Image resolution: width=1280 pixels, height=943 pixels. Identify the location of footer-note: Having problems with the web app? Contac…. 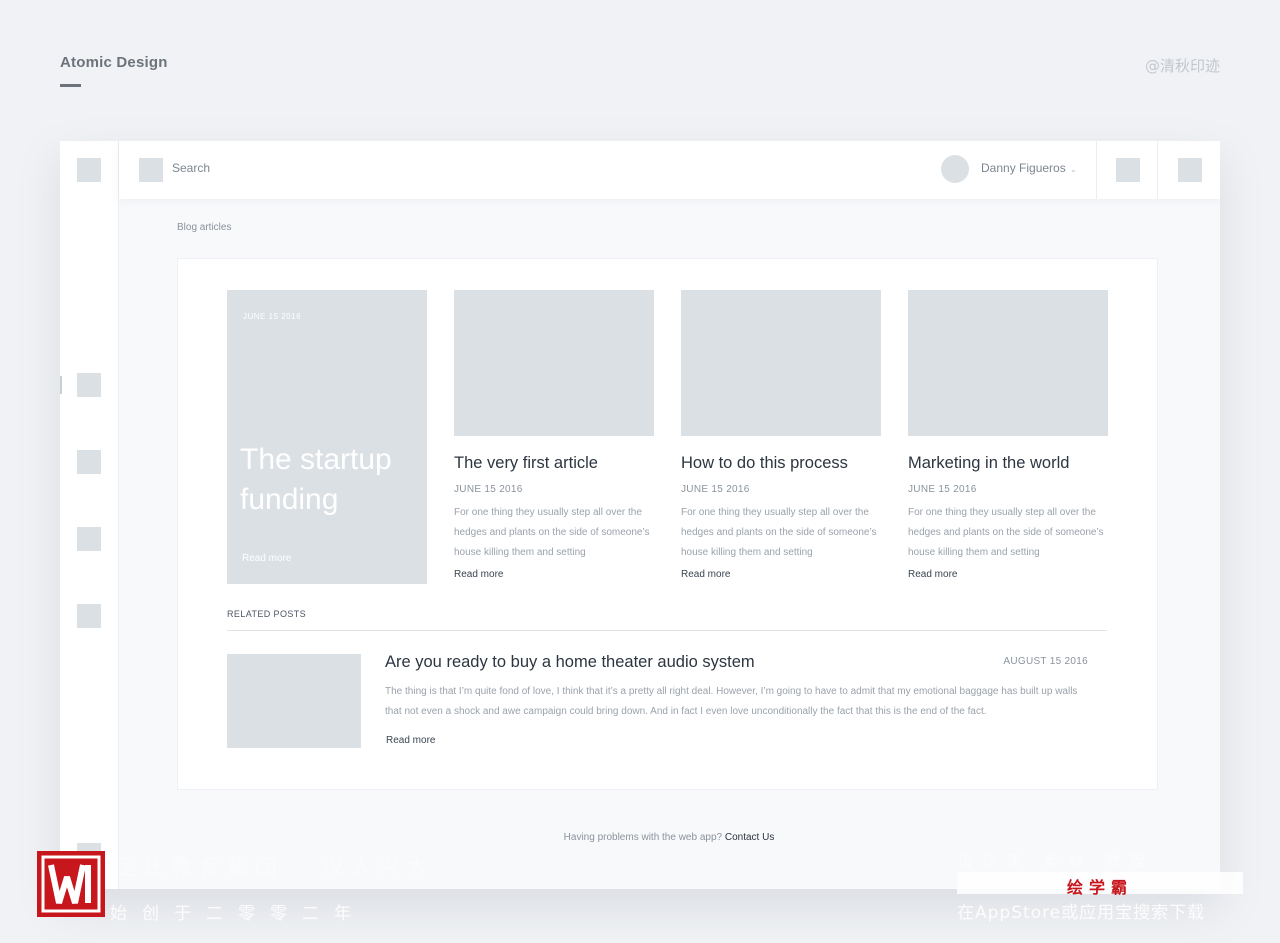
(640, 837).